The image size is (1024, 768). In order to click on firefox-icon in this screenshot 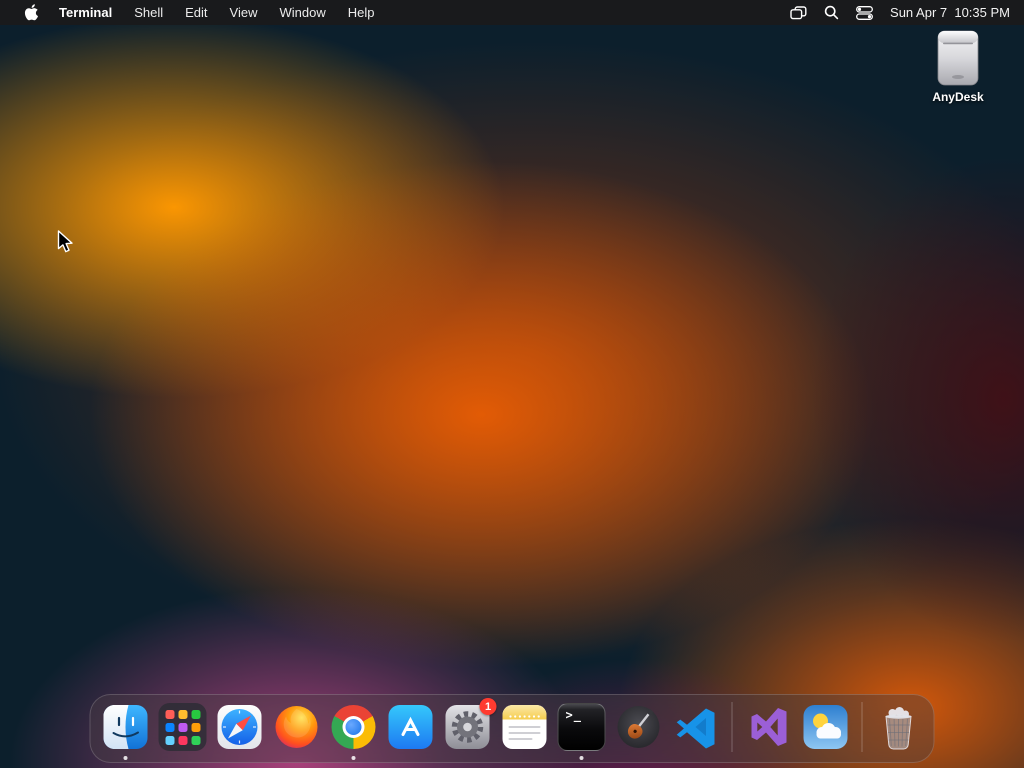, I will do `click(296, 727)`.